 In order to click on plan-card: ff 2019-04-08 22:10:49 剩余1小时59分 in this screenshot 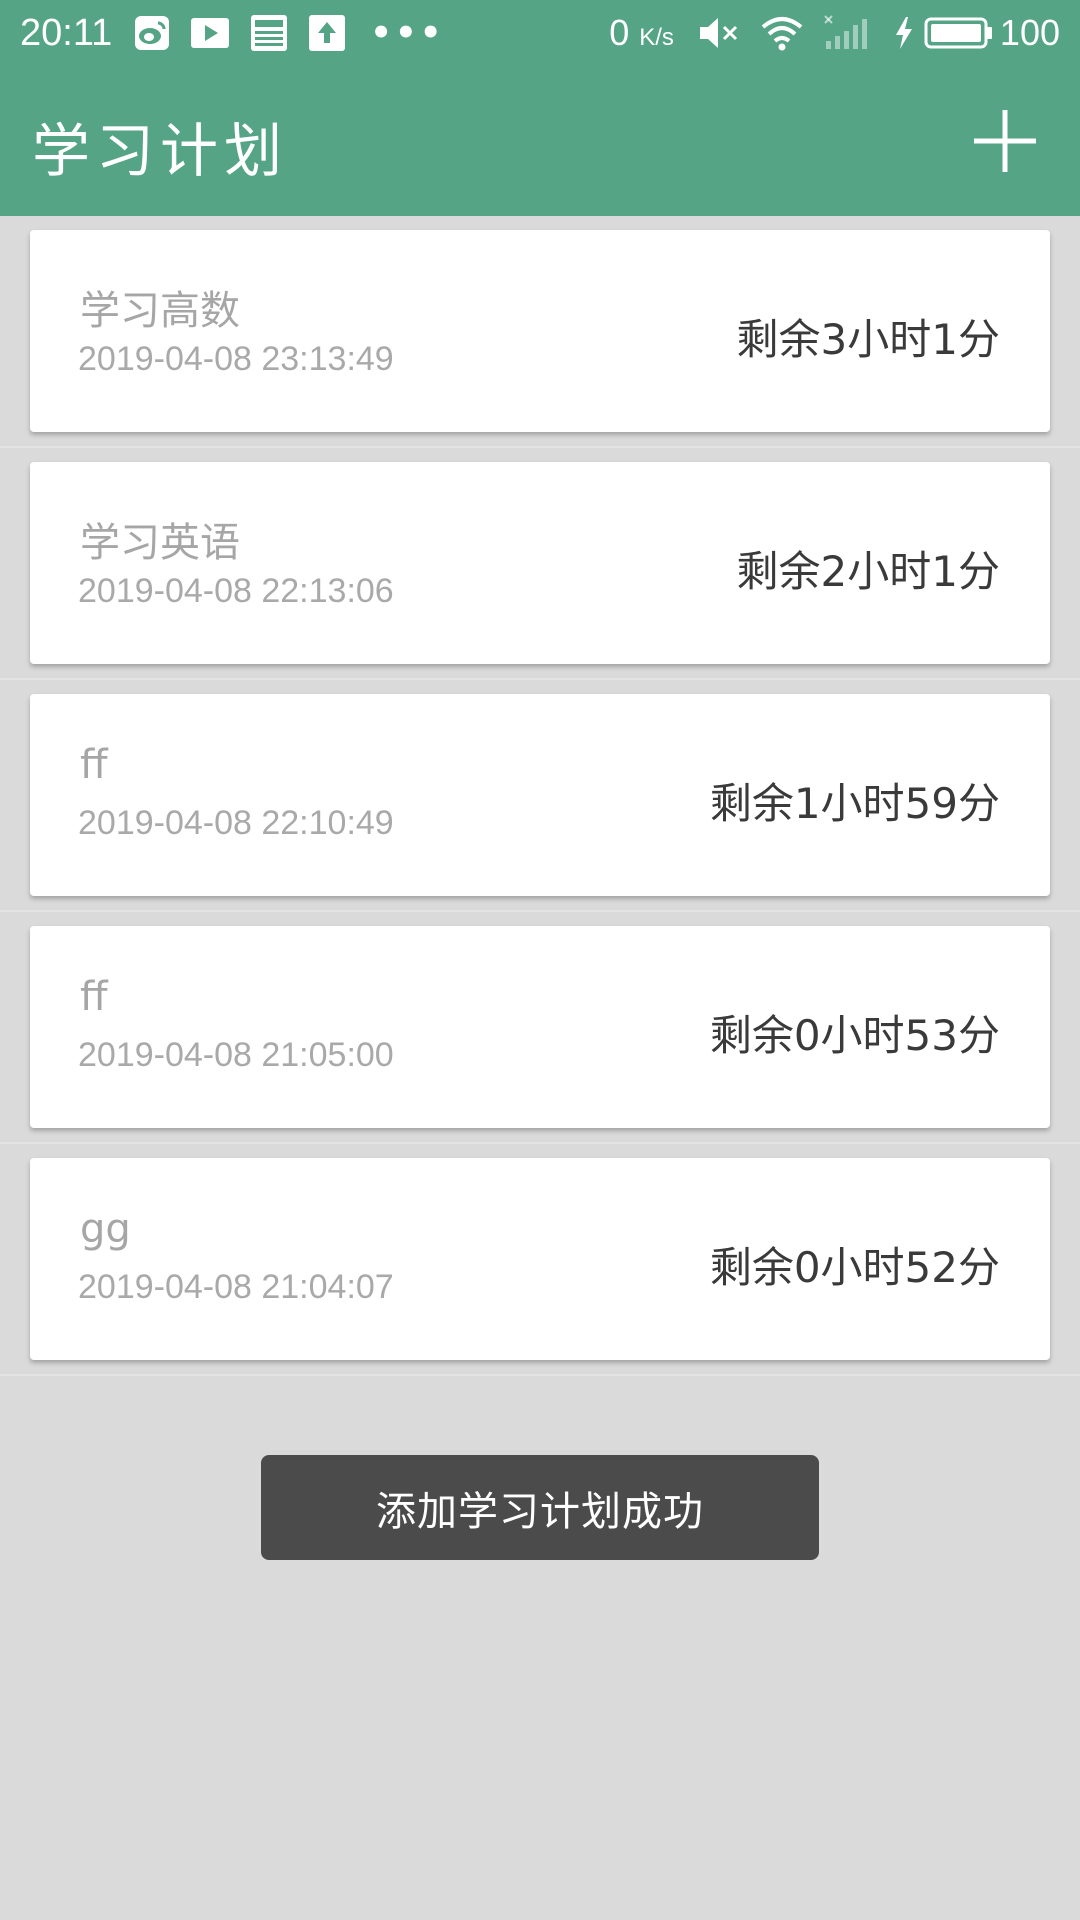, I will do `click(540, 795)`.